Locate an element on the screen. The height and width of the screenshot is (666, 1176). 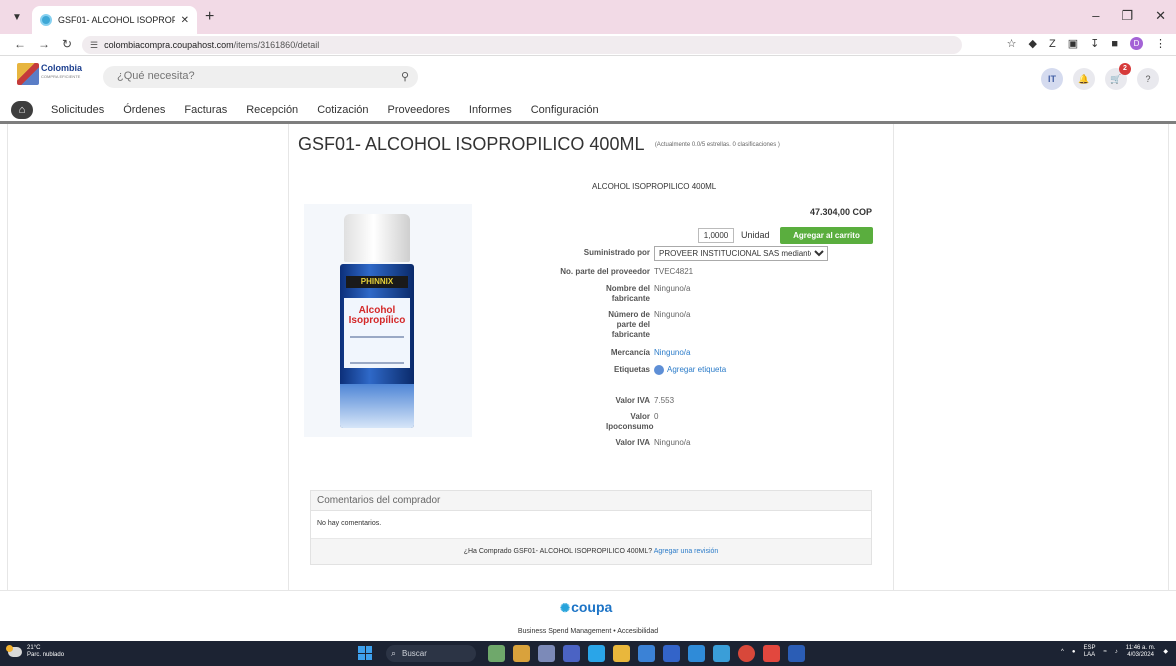
product-description: ALCOHOL ISOPROPILICO 400ML is located at coordinates (654, 186).